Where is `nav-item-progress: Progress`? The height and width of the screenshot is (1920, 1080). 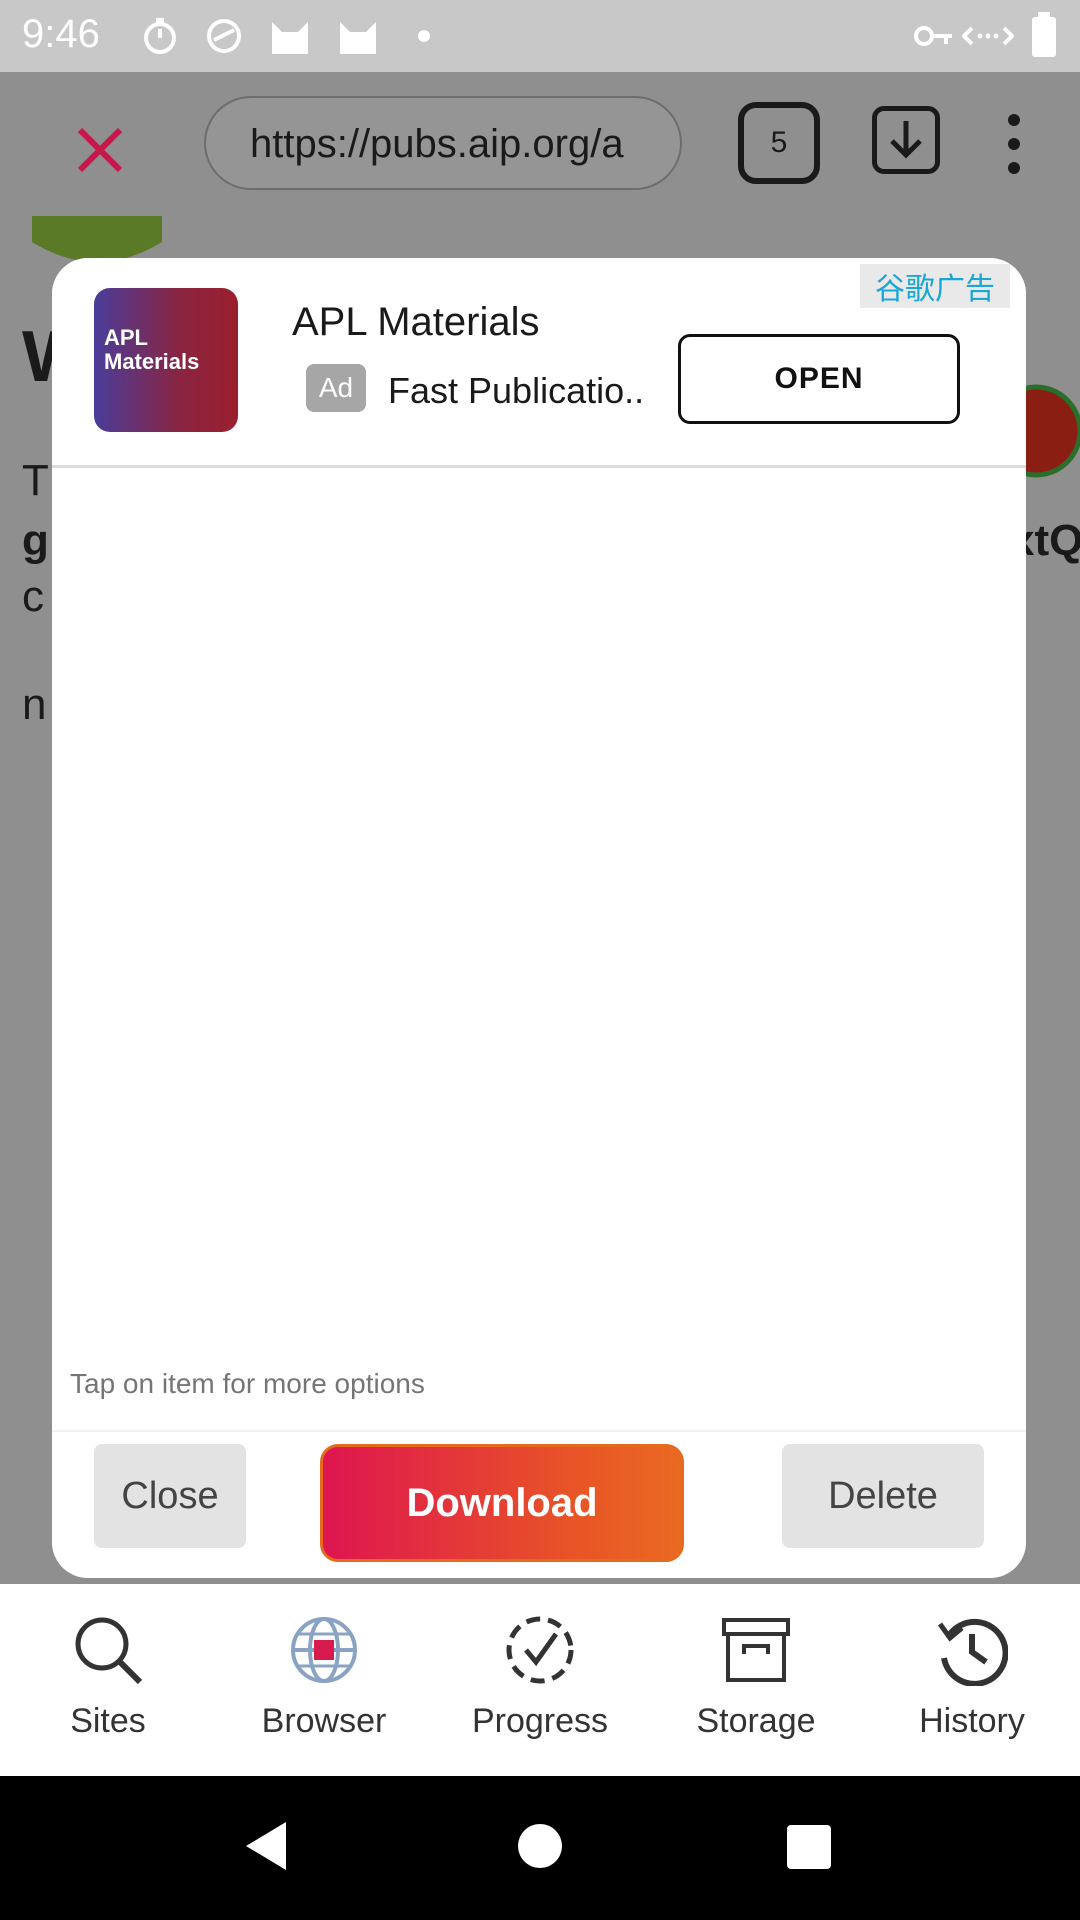
nav-item-progress: Progress is located at coordinates (540, 1680).